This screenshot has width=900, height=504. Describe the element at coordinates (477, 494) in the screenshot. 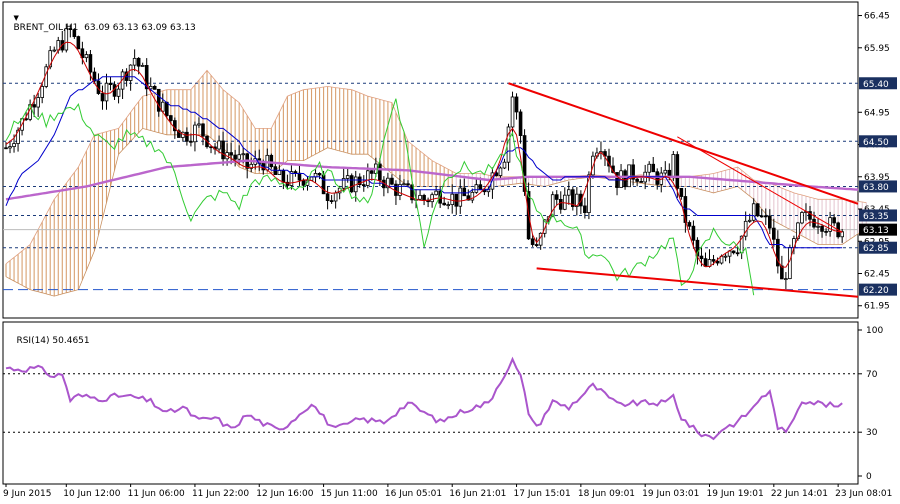

I see `time-tick-label: 16 Jun 21:01` at that location.